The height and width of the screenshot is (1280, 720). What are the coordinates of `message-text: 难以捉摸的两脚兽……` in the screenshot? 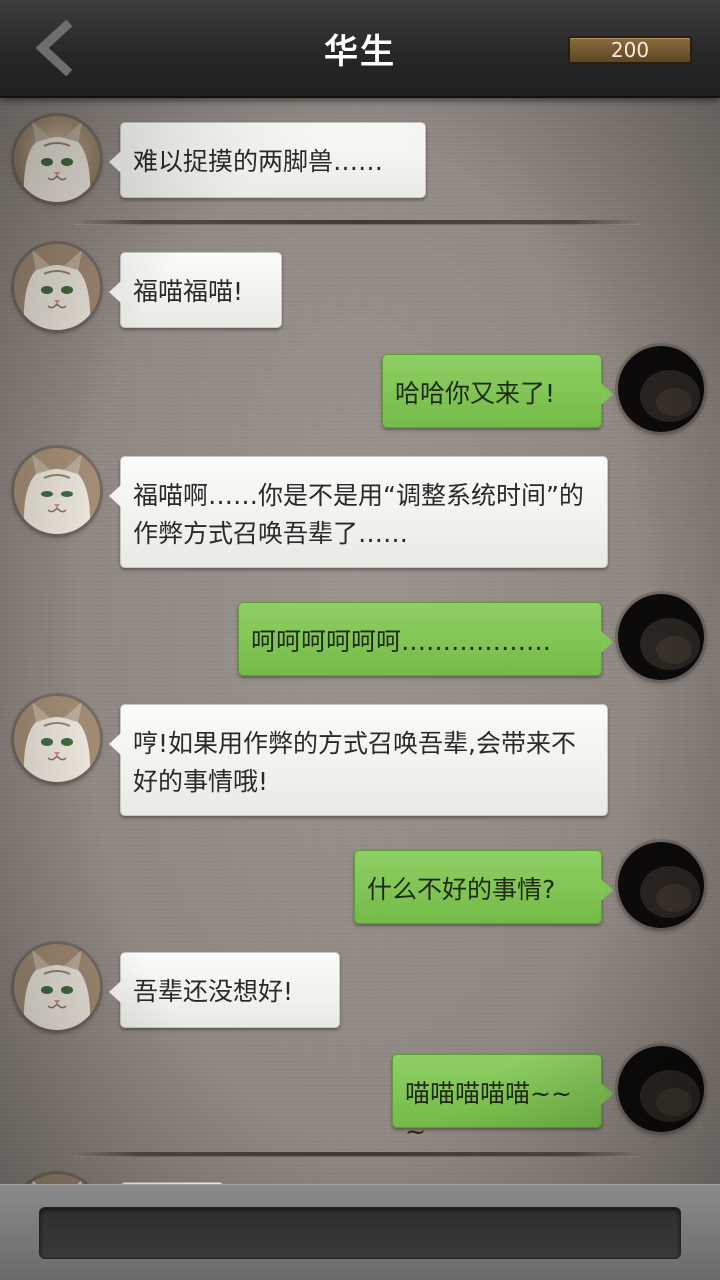 It's located at (258, 161).